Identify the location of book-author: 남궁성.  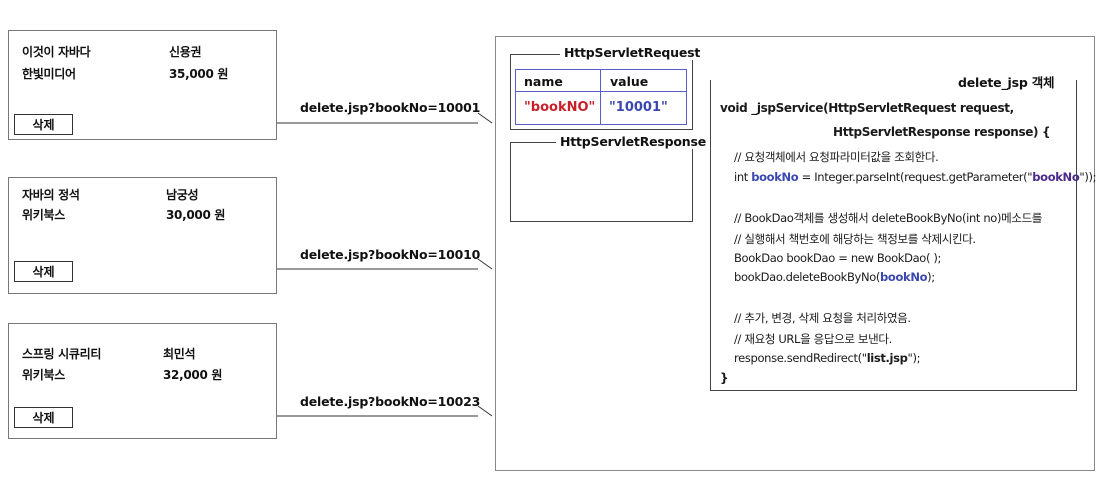
(182, 195).